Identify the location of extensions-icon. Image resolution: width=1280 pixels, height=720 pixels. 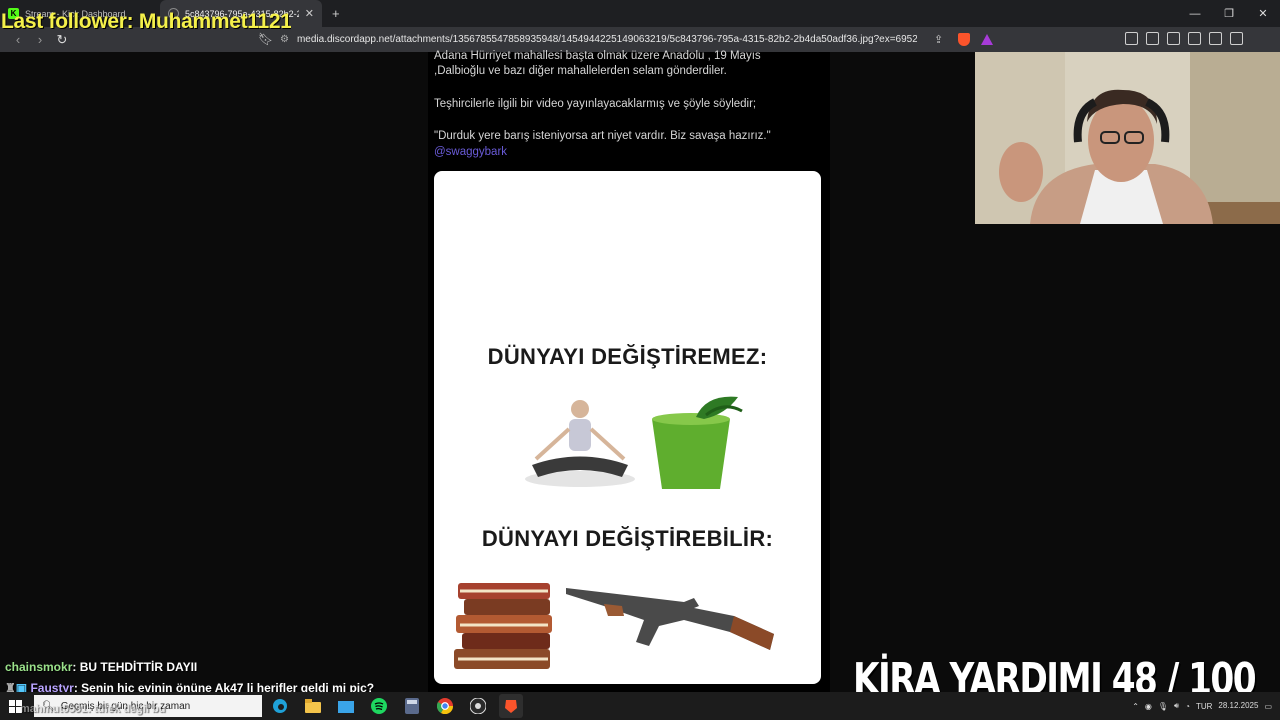
(1131, 38).